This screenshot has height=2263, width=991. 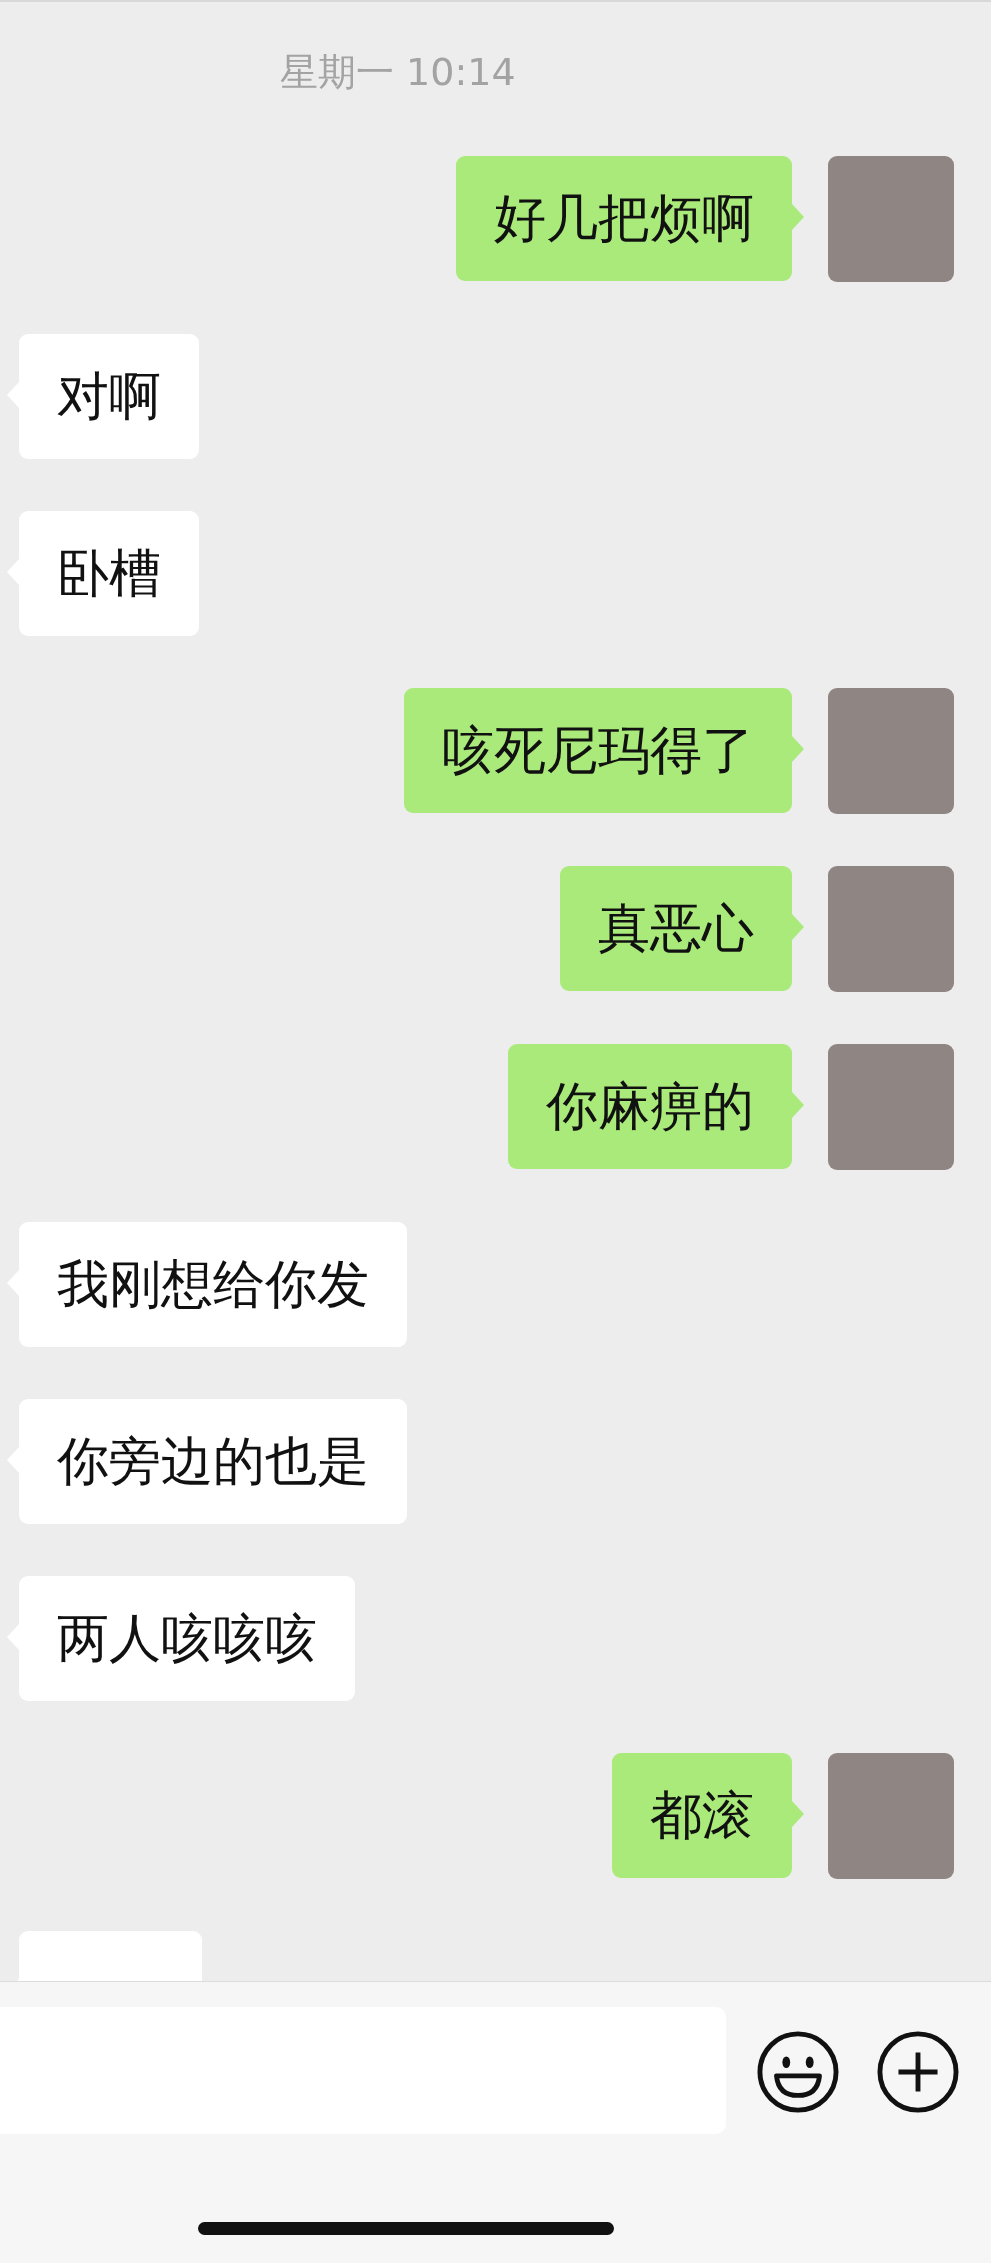 What do you see at coordinates (213, 1461) in the screenshot?
I see `message-bubble: 你旁边的也是` at bounding box center [213, 1461].